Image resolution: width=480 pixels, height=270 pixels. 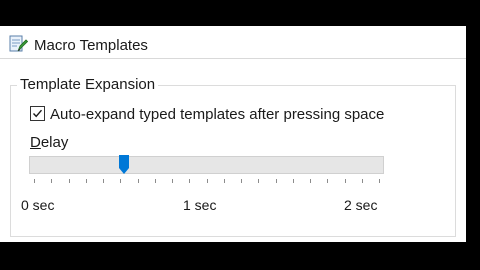 What do you see at coordinates (88, 84) in the screenshot?
I see `group-title: Template Expansion` at bounding box center [88, 84].